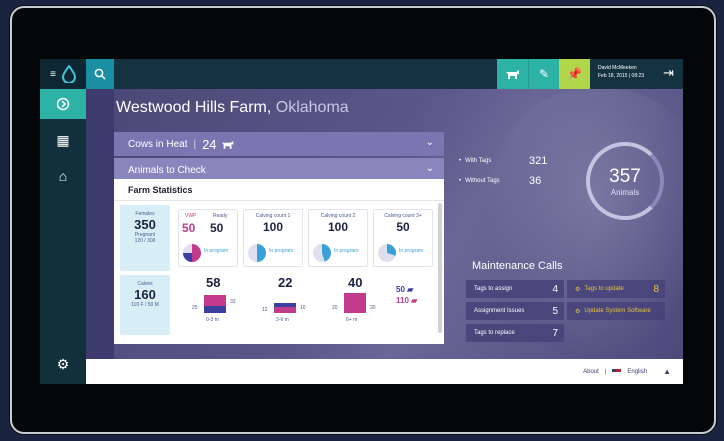  What do you see at coordinates (189, 228) in the screenshot?
I see `vwp-value: 50` at bounding box center [189, 228].